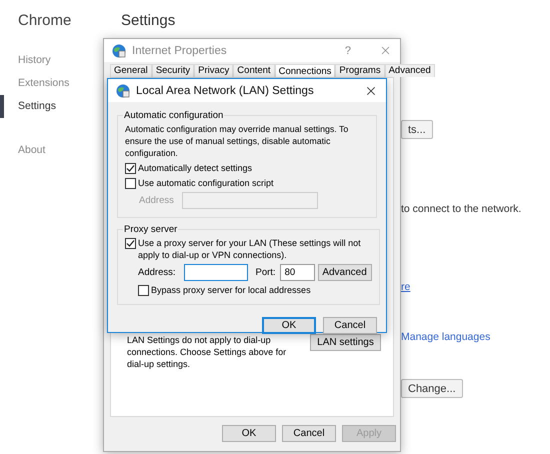 This screenshot has height=454, width=550. I want to click on nav-item: Settings, so click(28, 106).